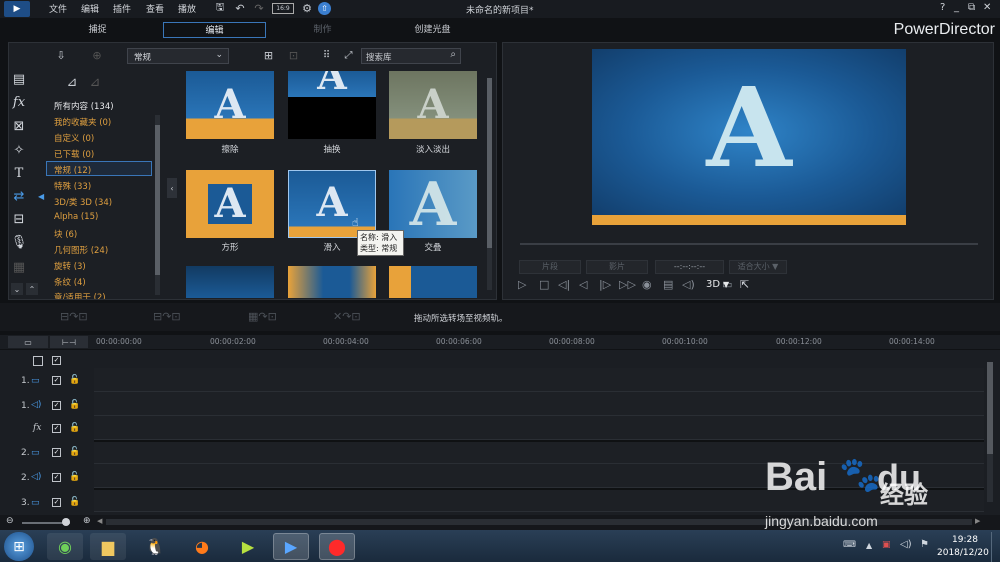  I want to click on zoom-out-icon: ⊖, so click(10, 521).